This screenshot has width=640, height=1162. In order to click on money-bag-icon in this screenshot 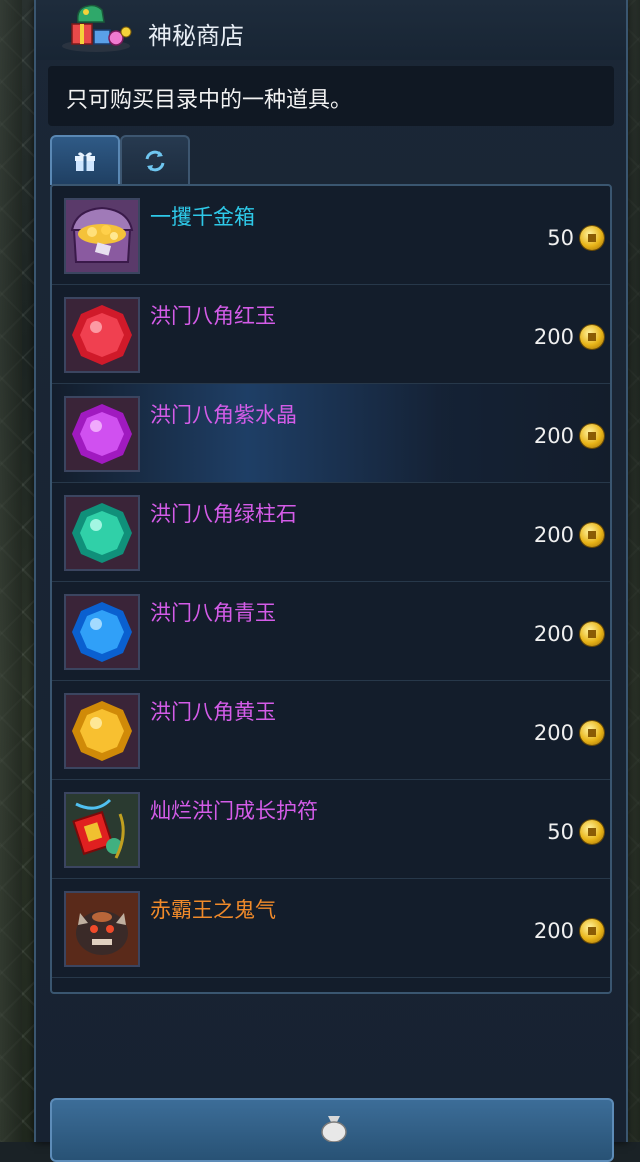, I will do `click(334, 1129)`.